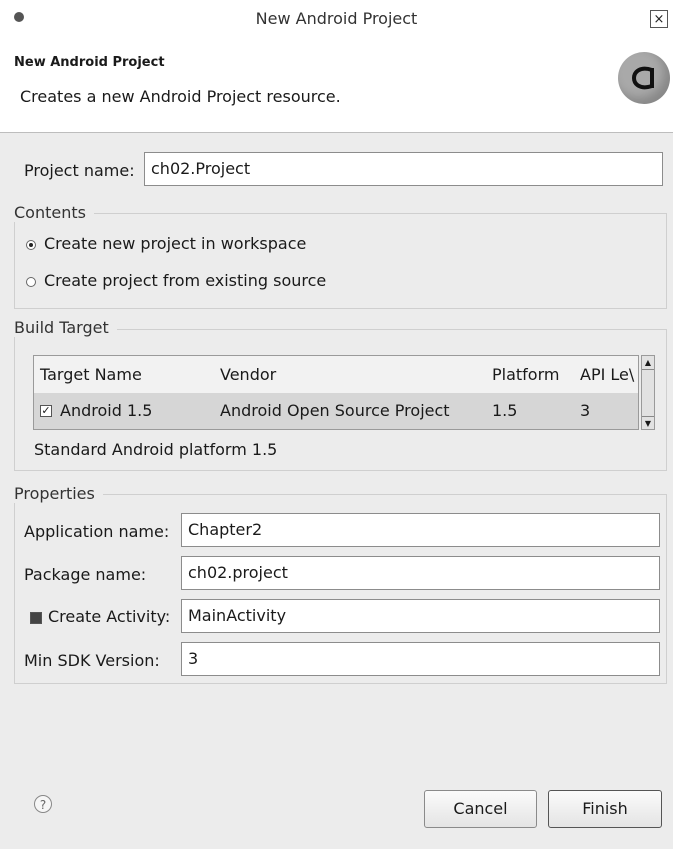 The height and width of the screenshot is (849, 673). Describe the element at coordinates (420, 573) in the screenshot. I see `package-name-input: ch02.project` at that location.